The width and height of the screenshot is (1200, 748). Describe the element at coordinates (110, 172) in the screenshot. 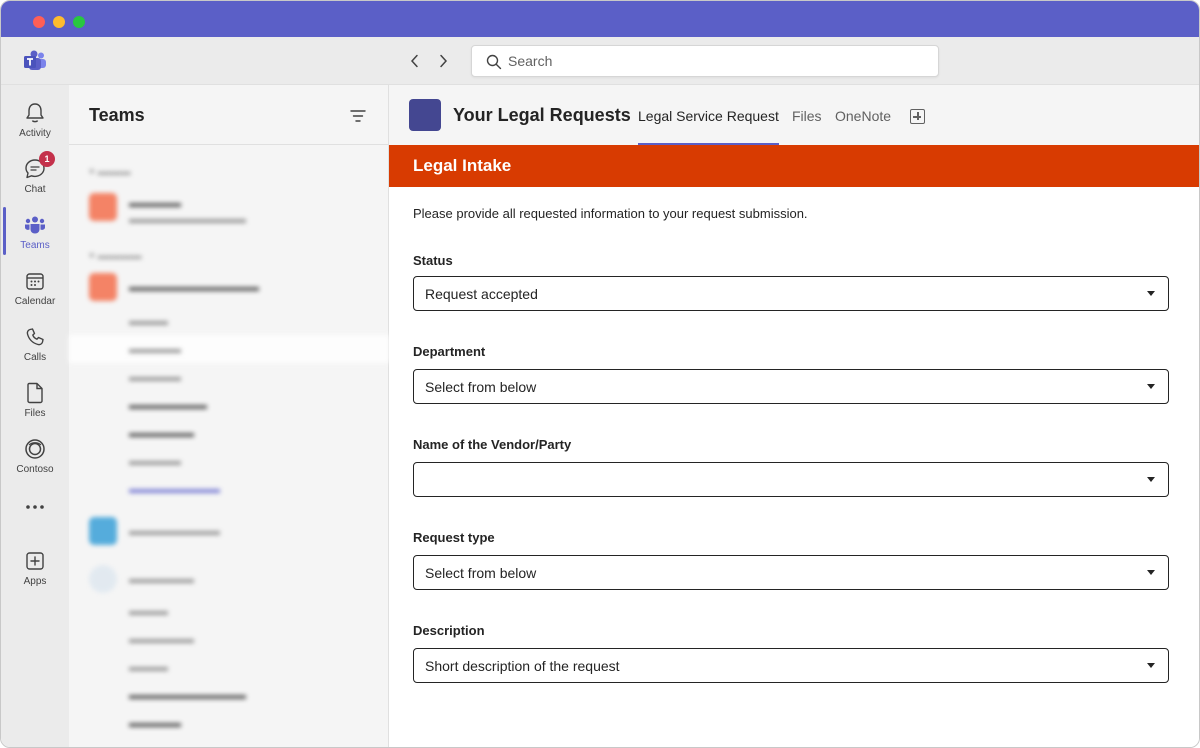

I see `blurred-section-header: ▾ ▬▬▬` at that location.